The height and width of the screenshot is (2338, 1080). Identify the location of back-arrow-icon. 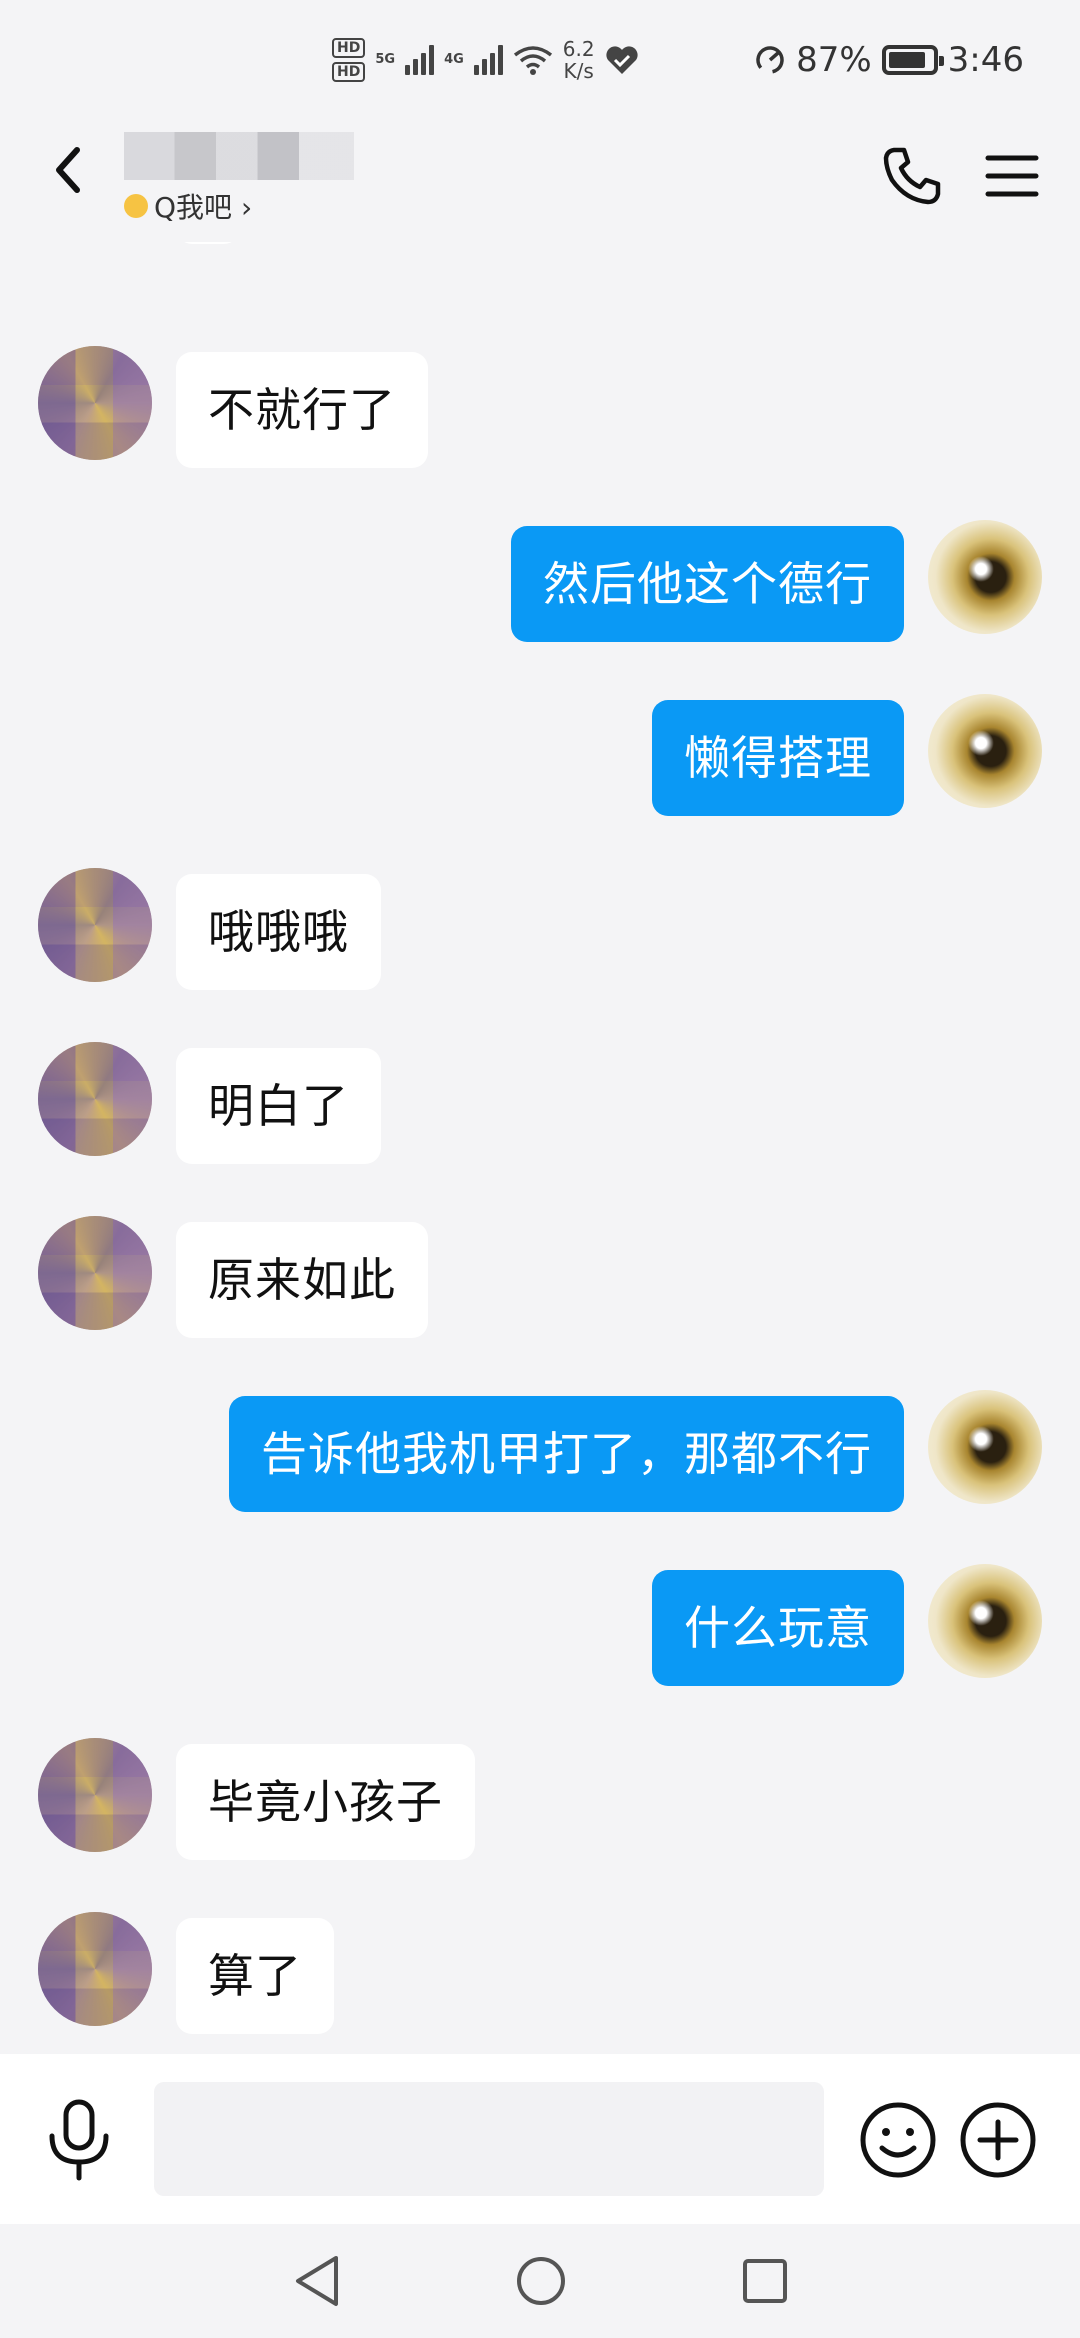
(68, 170).